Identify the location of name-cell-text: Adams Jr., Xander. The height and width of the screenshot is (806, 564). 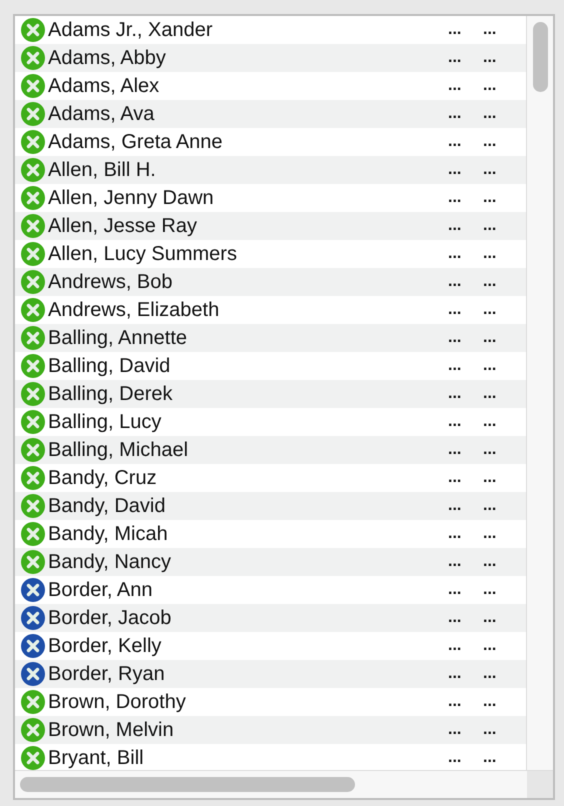
(131, 30).